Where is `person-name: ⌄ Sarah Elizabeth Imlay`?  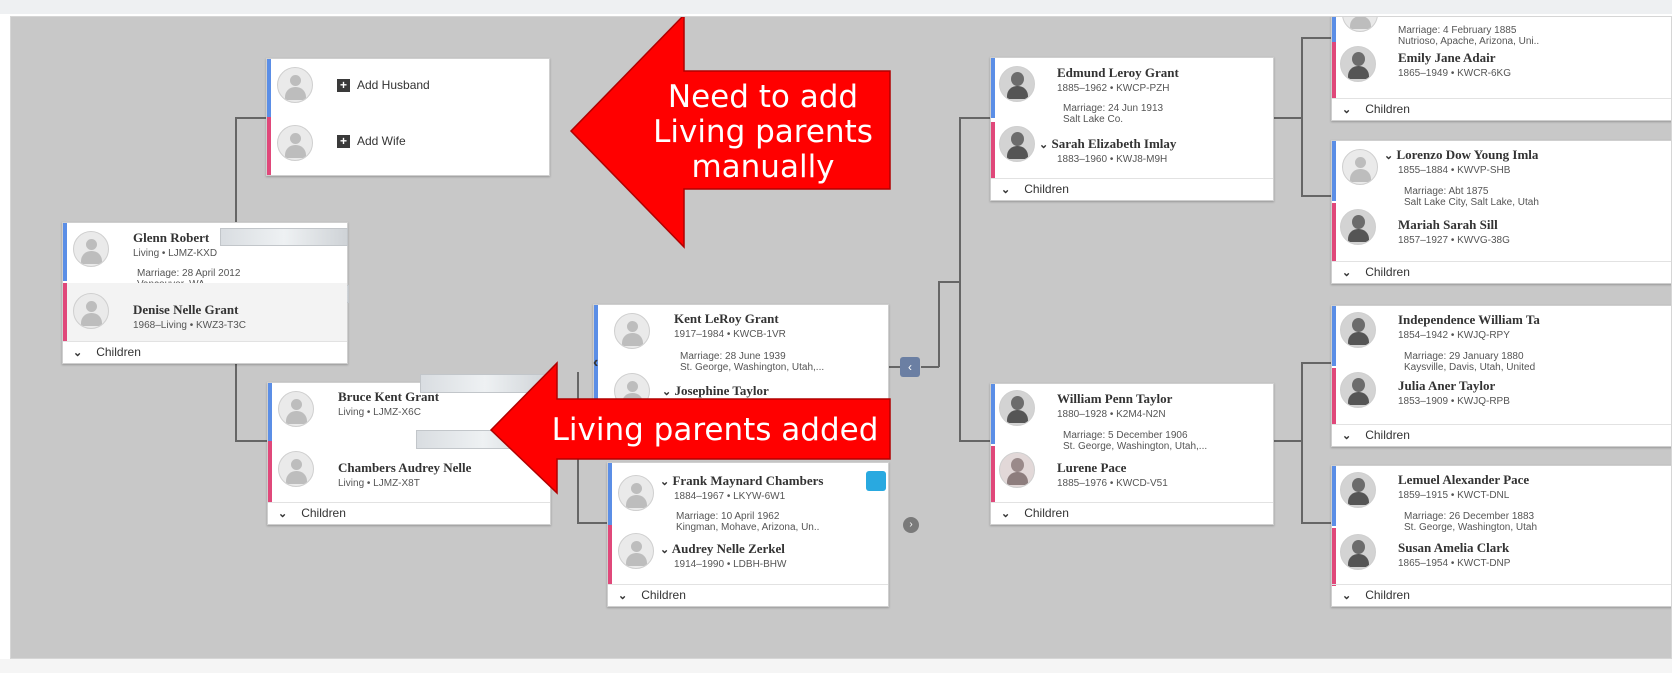
person-name: ⌄ Sarah Elizabeth Imlay is located at coordinates (1107, 144).